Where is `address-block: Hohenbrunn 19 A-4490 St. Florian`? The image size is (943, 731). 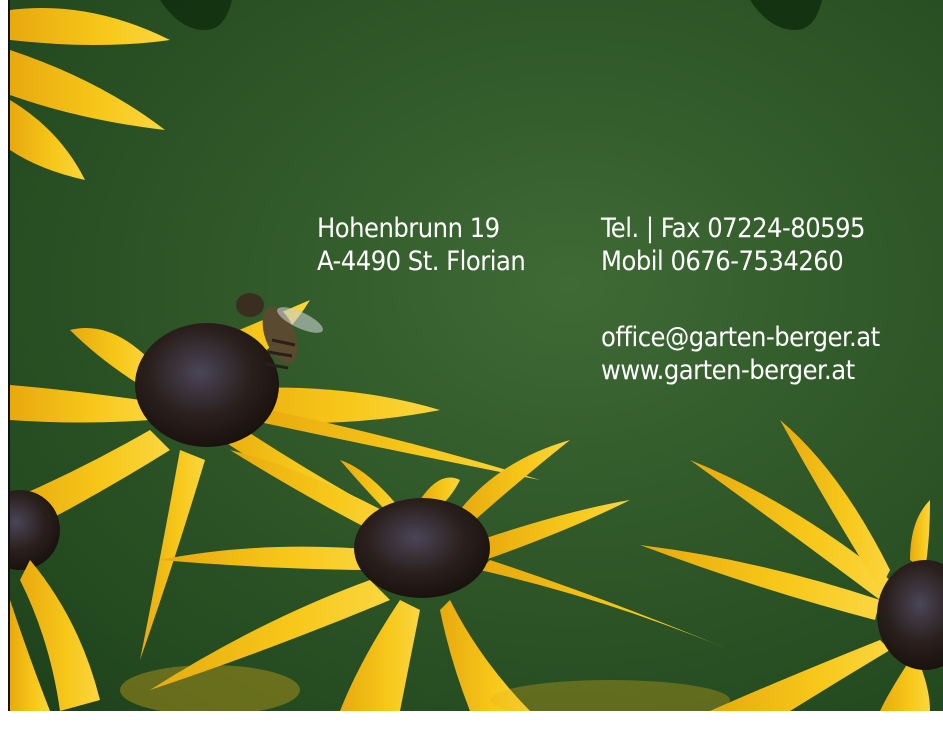 address-block: Hohenbrunn 19 A-4490 St. Florian is located at coordinates (421, 245).